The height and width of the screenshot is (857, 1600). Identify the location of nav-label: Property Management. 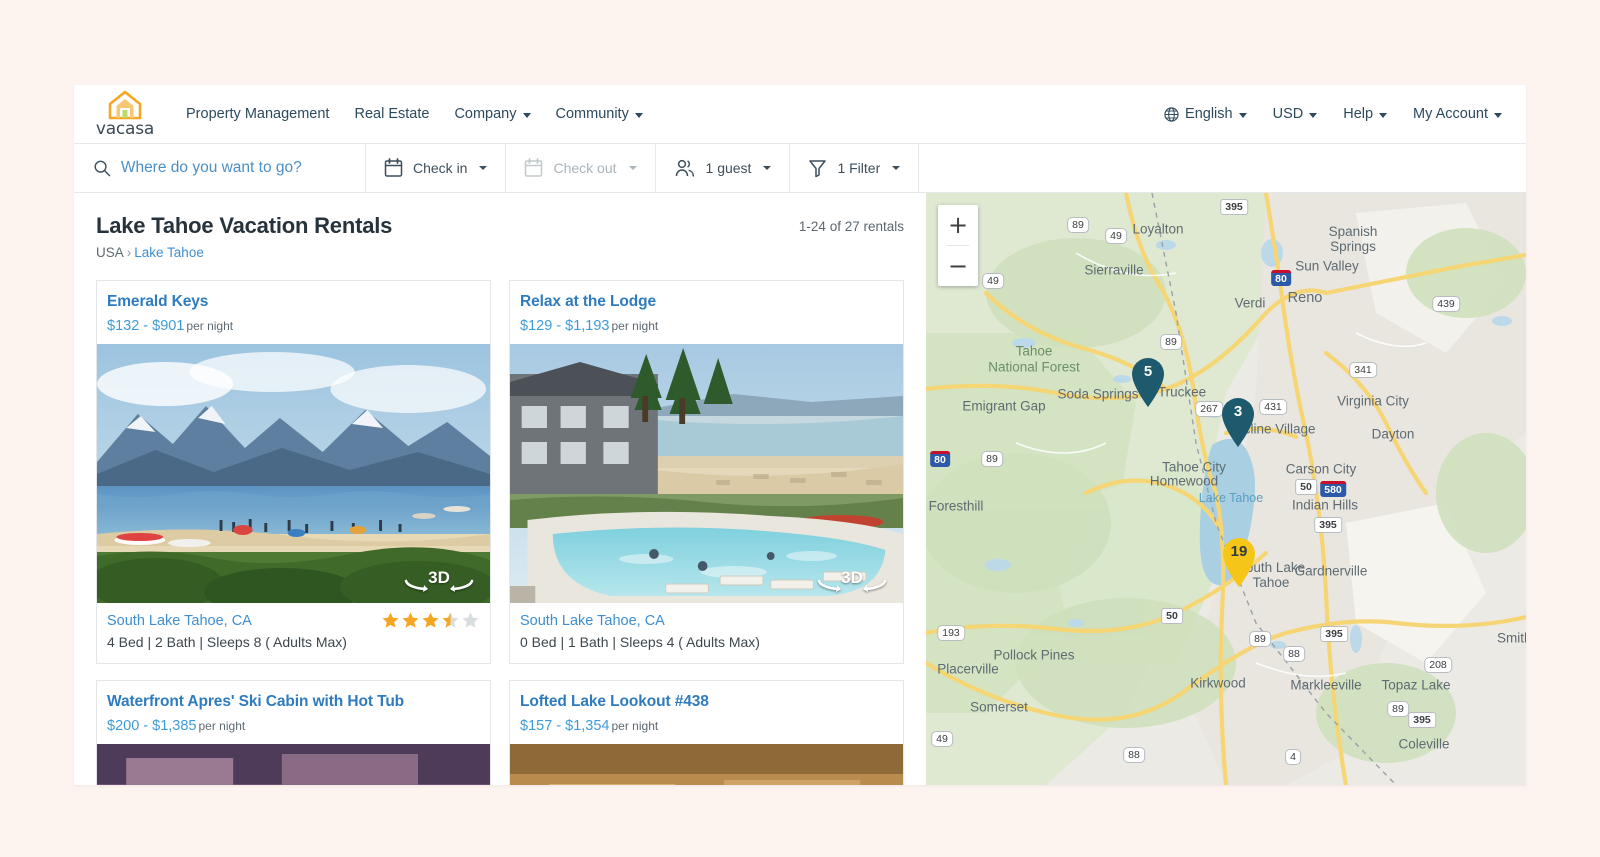
(258, 114).